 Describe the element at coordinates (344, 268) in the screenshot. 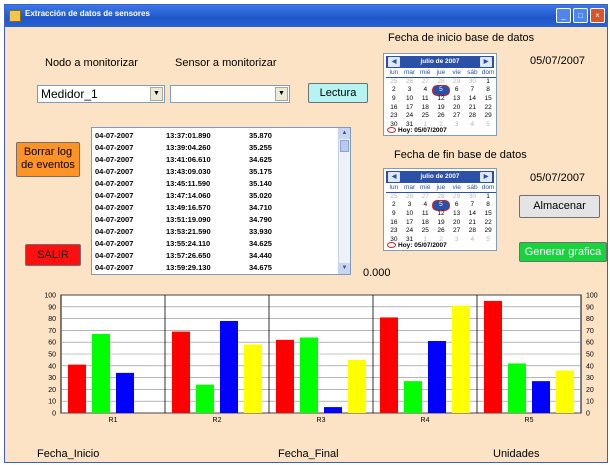

I see `scroll-down-icon: ▼` at that location.